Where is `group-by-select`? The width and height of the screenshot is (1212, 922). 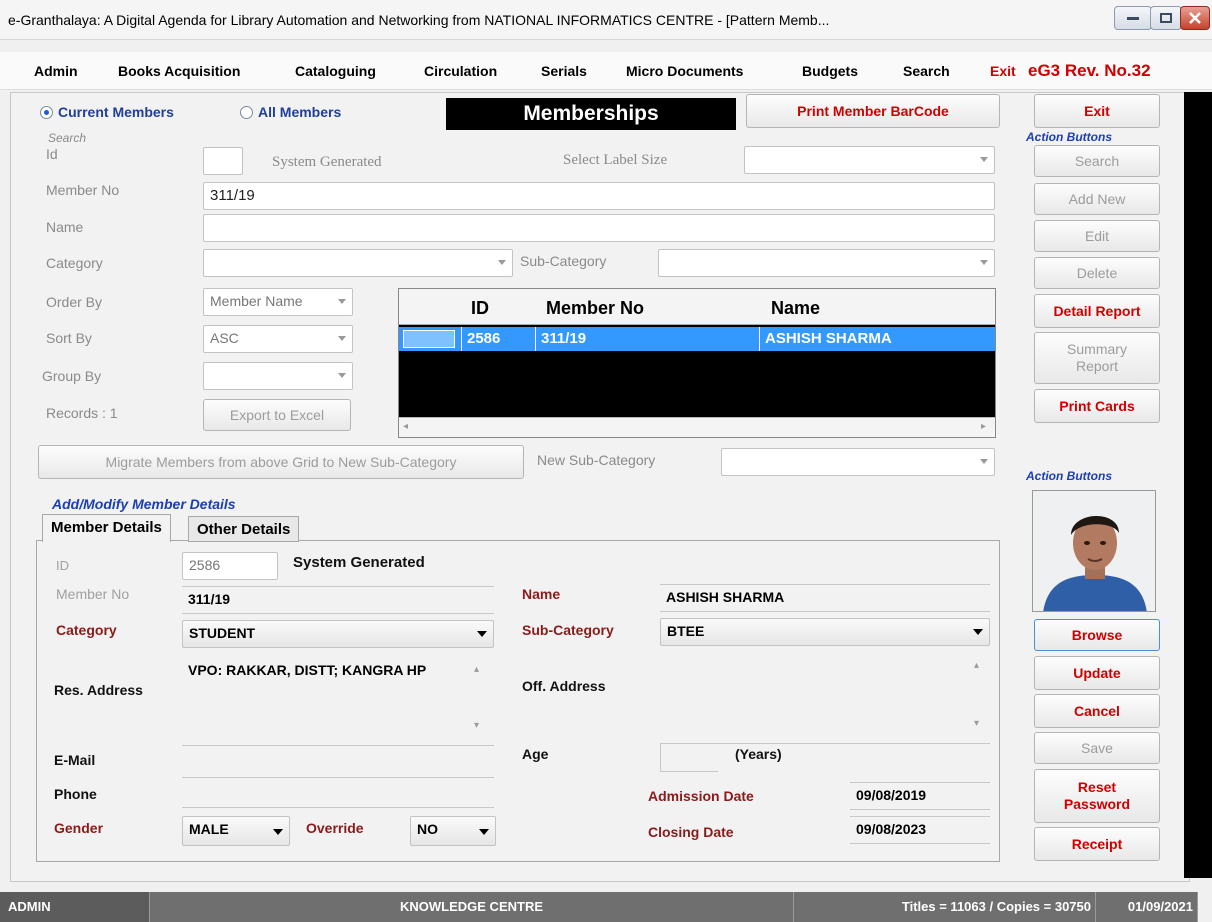 group-by-select is located at coordinates (278, 376).